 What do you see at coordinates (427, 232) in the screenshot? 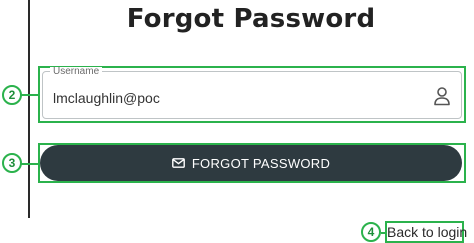
I see `back-to-login-link: Back to login` at bounding box center [427, 232].